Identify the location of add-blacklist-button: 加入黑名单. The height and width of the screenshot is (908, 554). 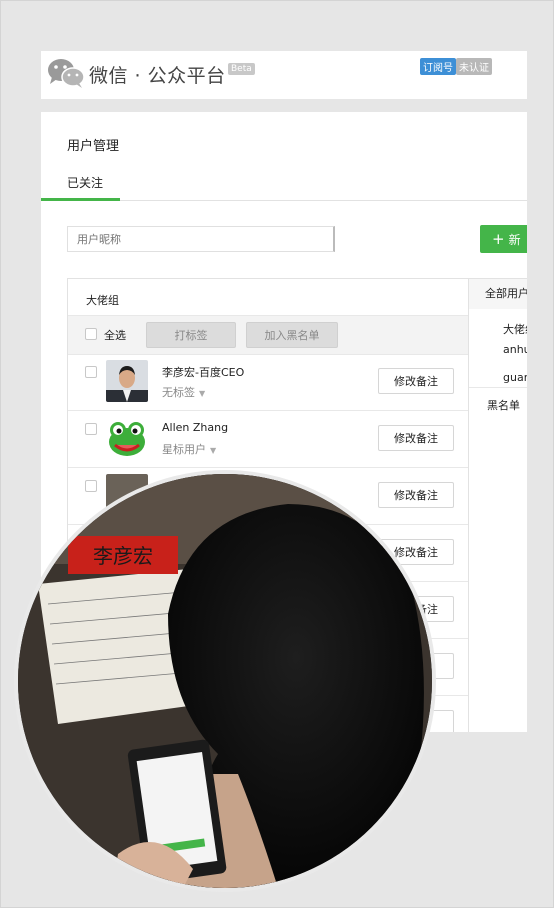
(292, 335).